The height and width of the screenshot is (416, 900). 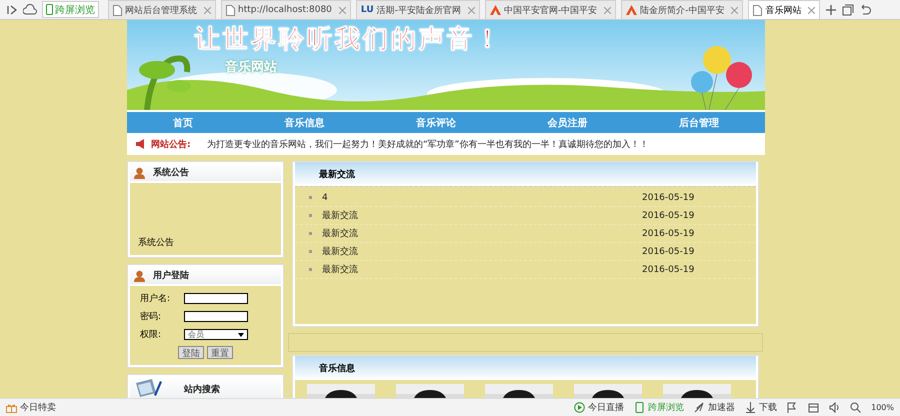 What do you see at coordinates (216, 316) in the screenshot?
I see `password-field` at bounding box center [216, 316].